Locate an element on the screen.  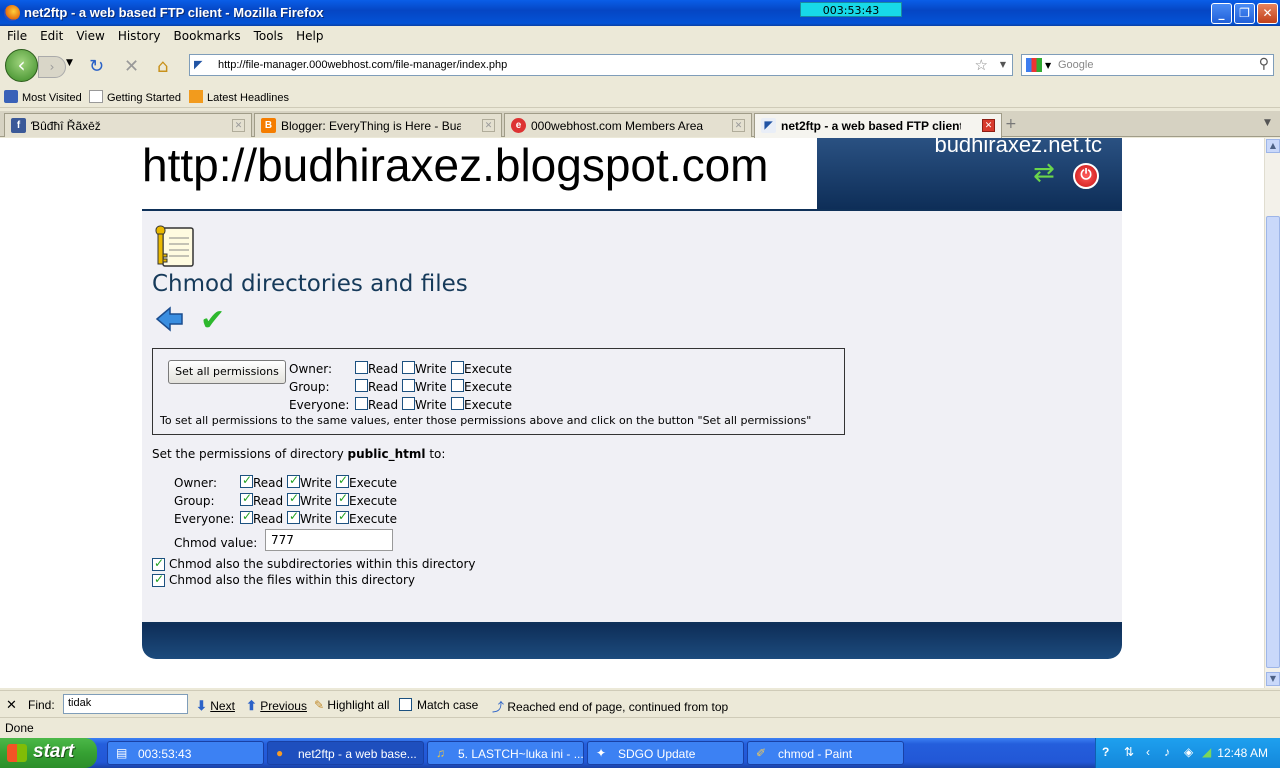
nvidia-icon: ◢ is located at coordinates (1206, 752).